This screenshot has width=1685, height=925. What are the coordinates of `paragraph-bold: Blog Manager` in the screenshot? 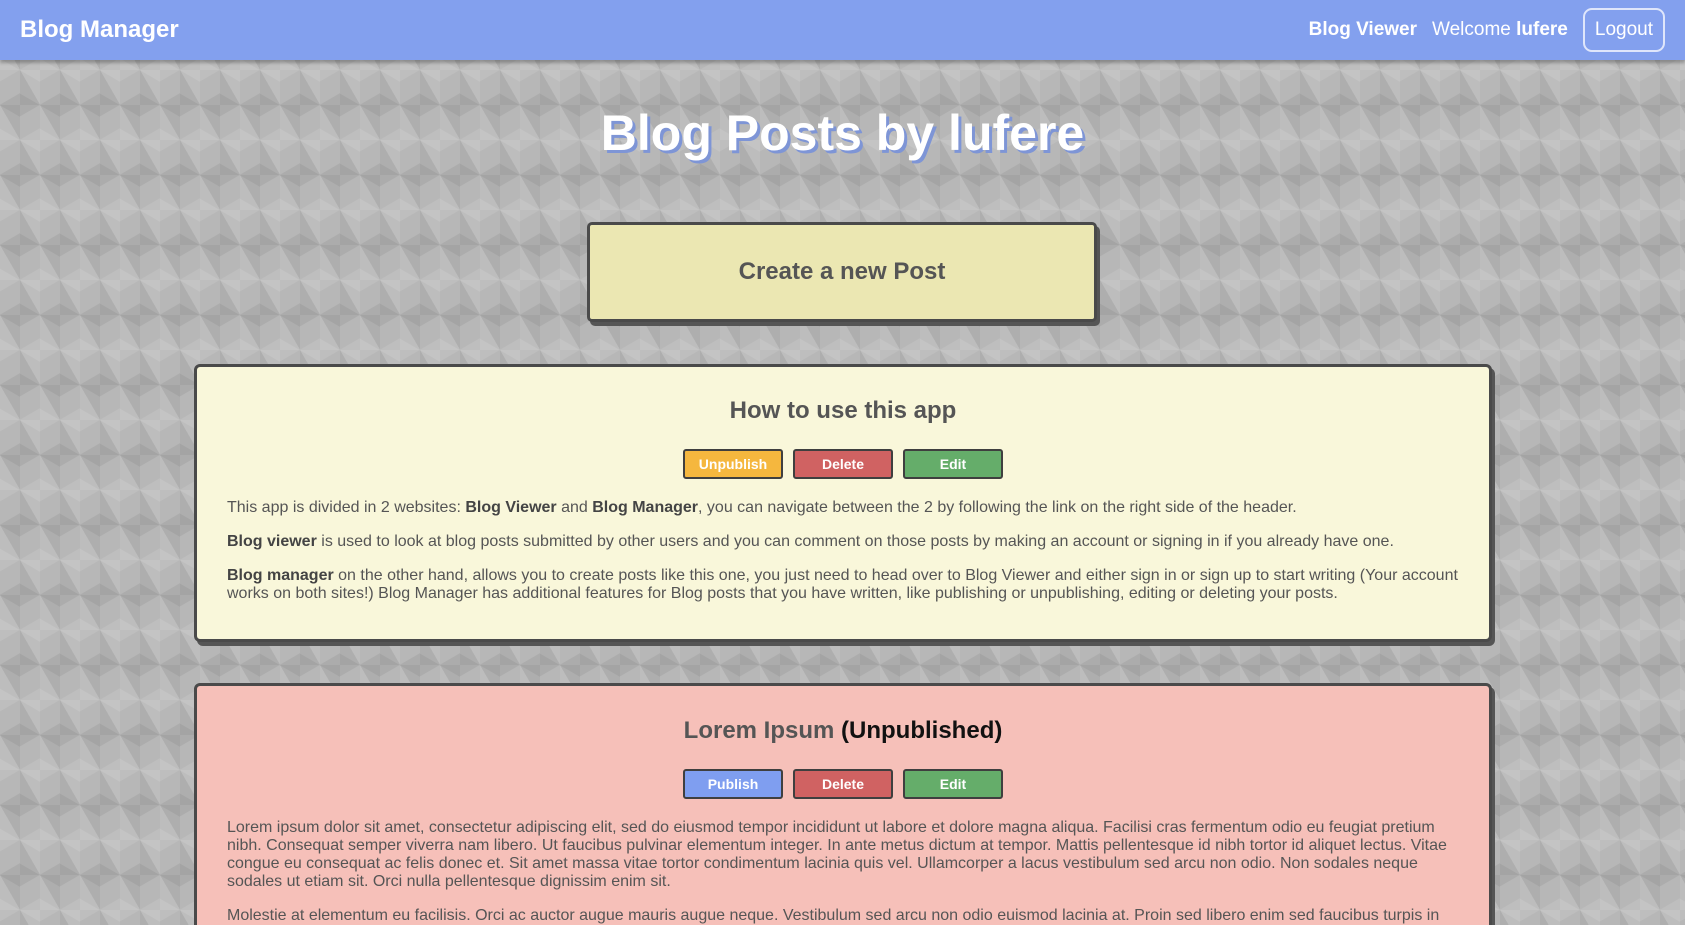 It's located at (645, 507).